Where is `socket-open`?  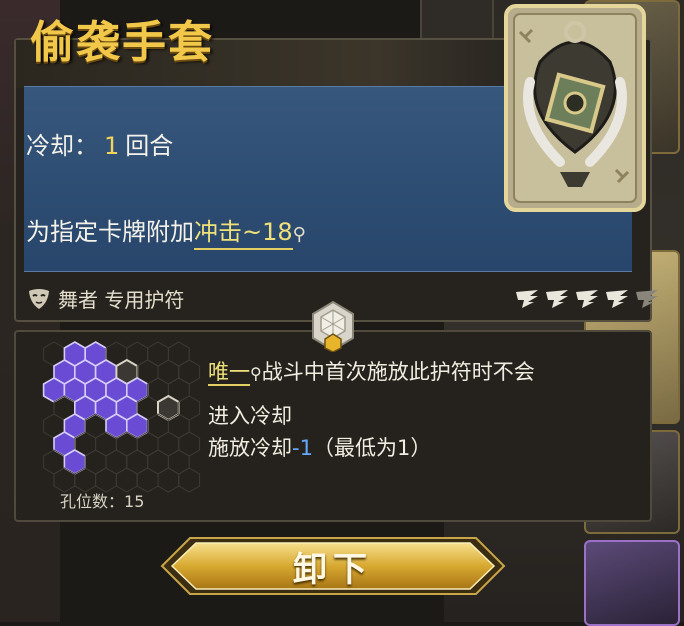 socket-open is located at coordinates (168, 408).